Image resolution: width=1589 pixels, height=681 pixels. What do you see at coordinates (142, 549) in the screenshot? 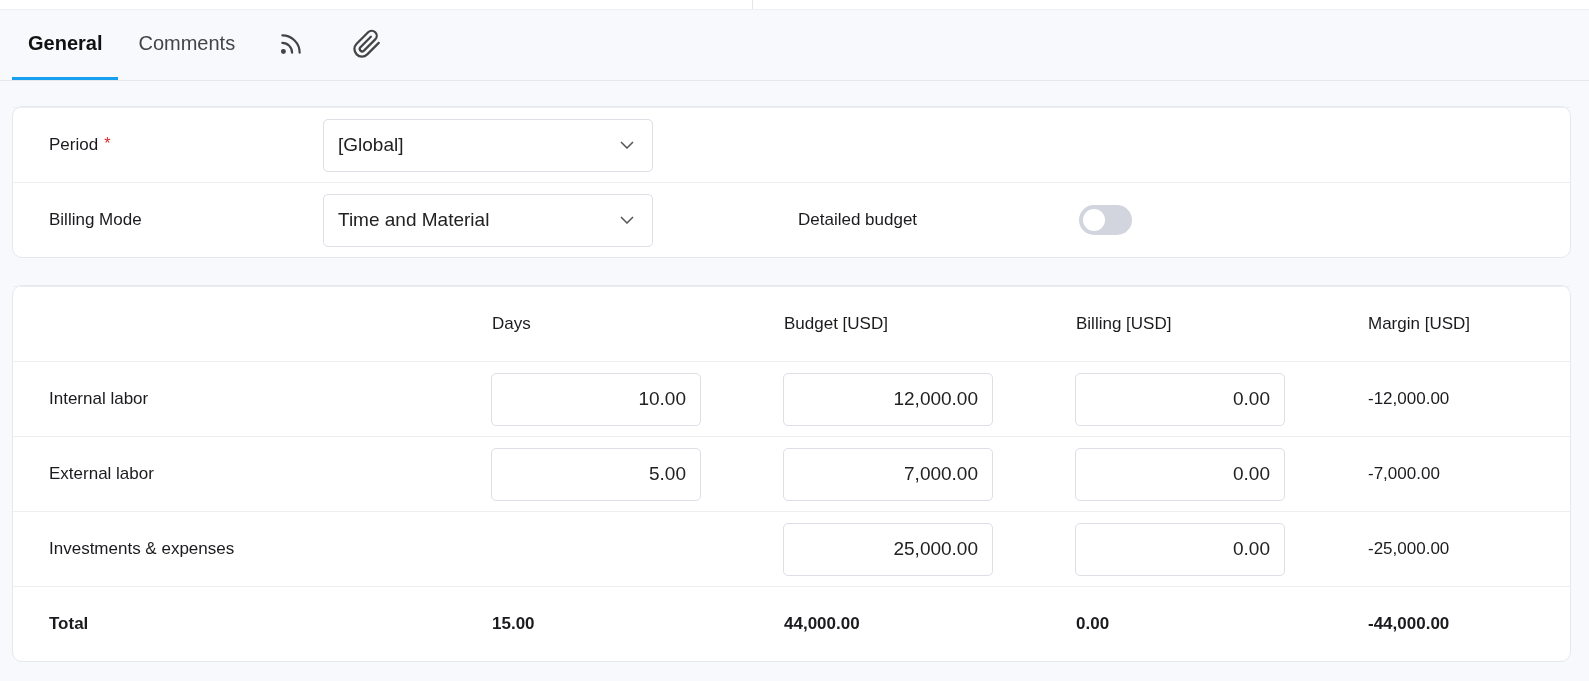
I see `row-label: Investments & expenses` at bounding box center [142, 549].